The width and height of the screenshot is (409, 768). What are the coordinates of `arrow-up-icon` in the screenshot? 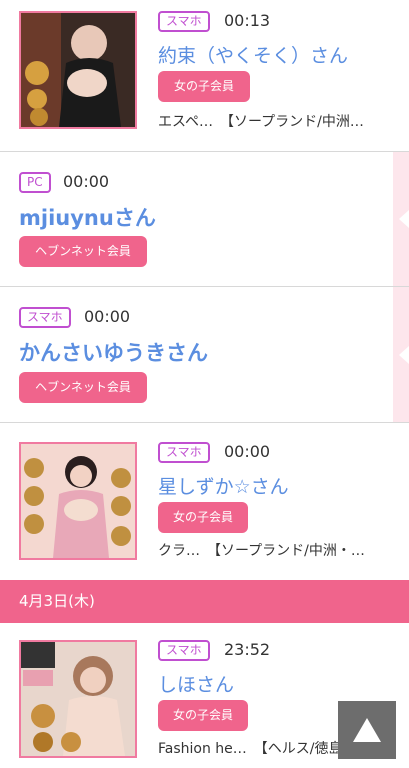 It's located at (367, 730).